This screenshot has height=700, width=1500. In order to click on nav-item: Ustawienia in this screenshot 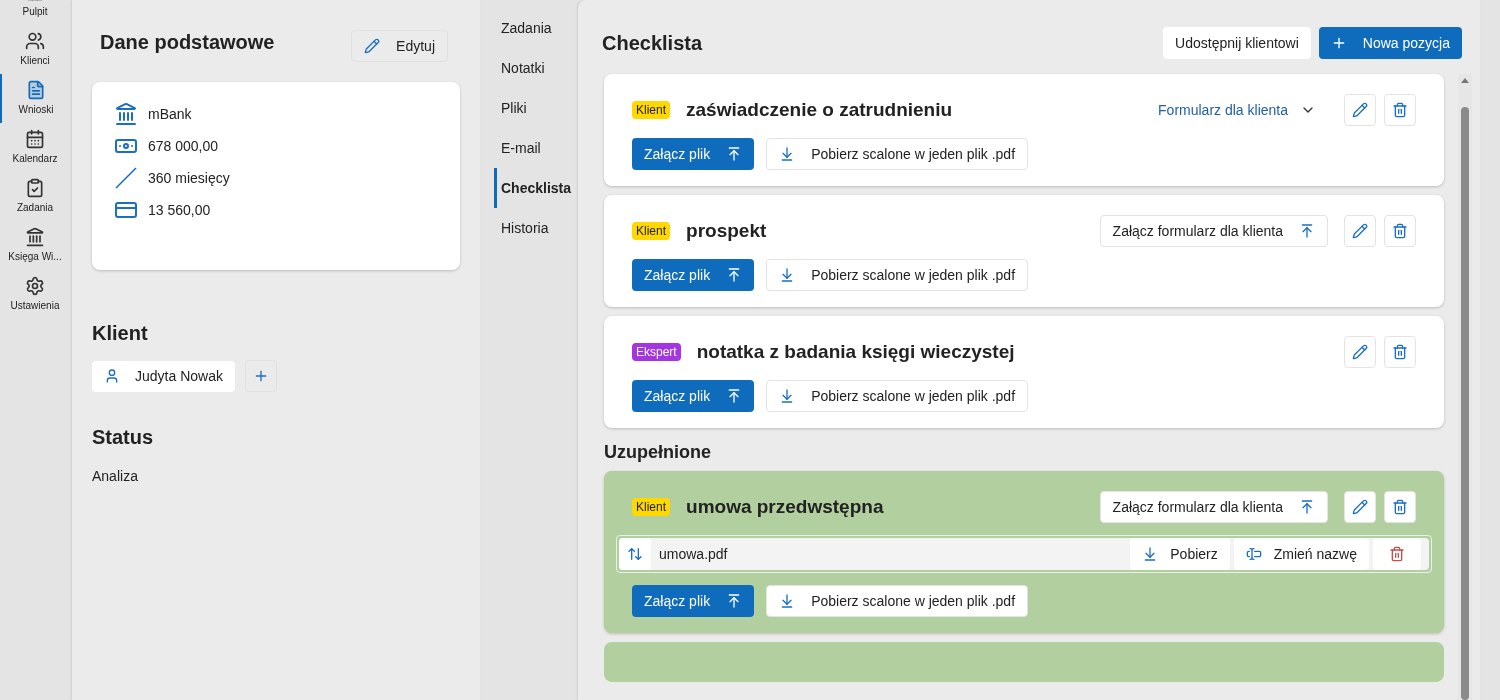, I will do `click(35, 294)`.